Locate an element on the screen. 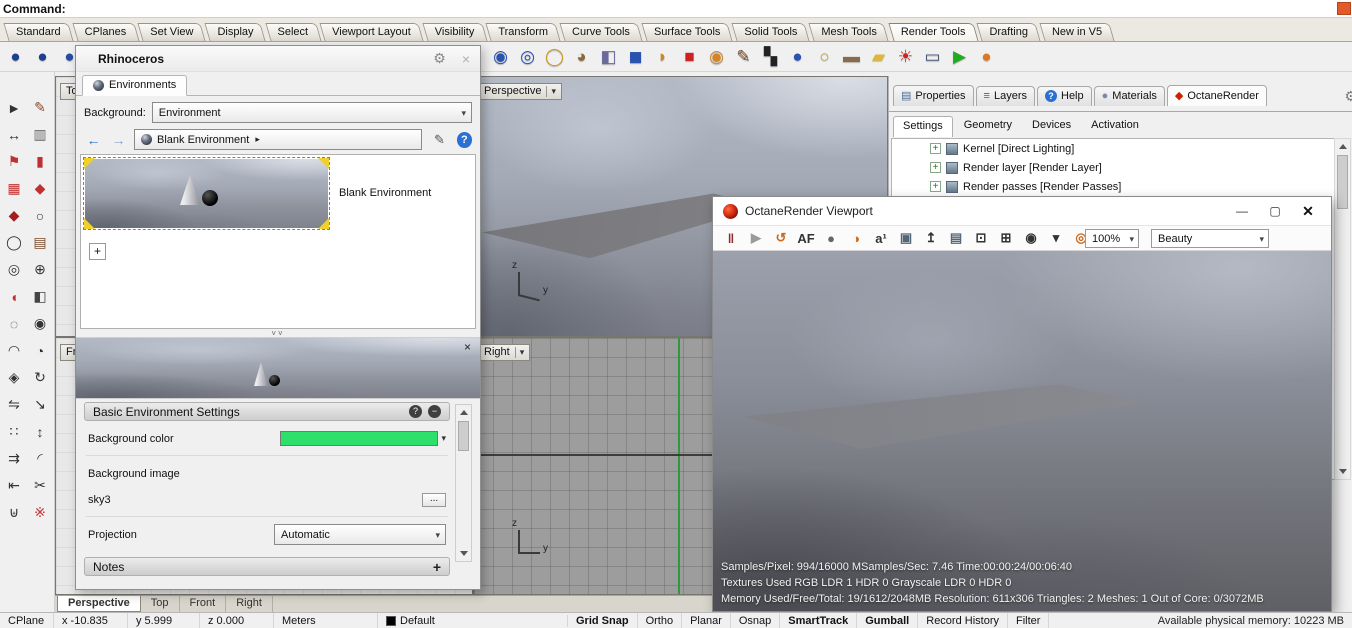 The width and height of the screenshot is (1352, 628). start-render-button: ▶ is located at coordinates (756, 238).